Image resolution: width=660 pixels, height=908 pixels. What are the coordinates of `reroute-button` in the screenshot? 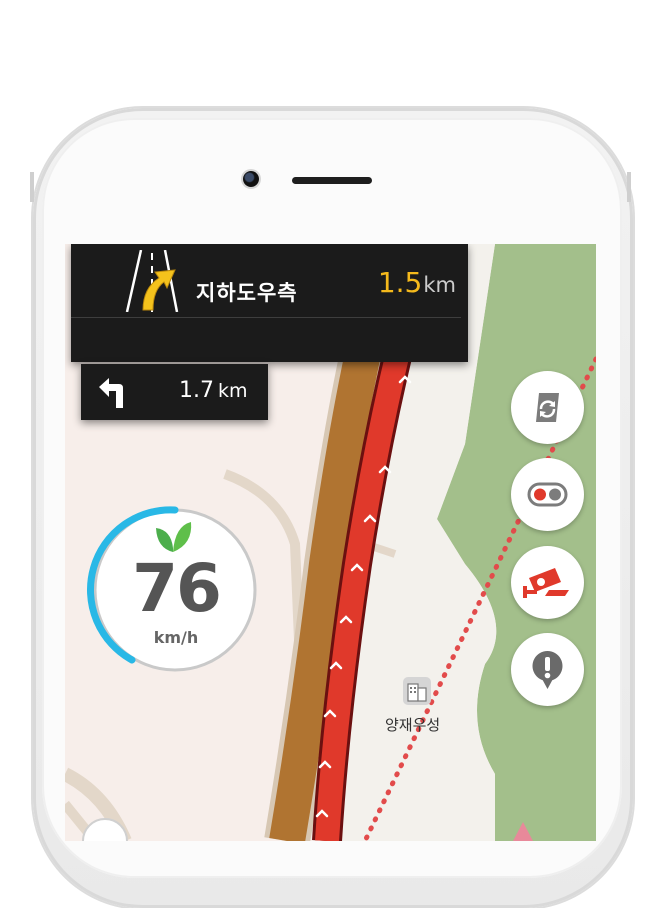 It's located at (547, 407).